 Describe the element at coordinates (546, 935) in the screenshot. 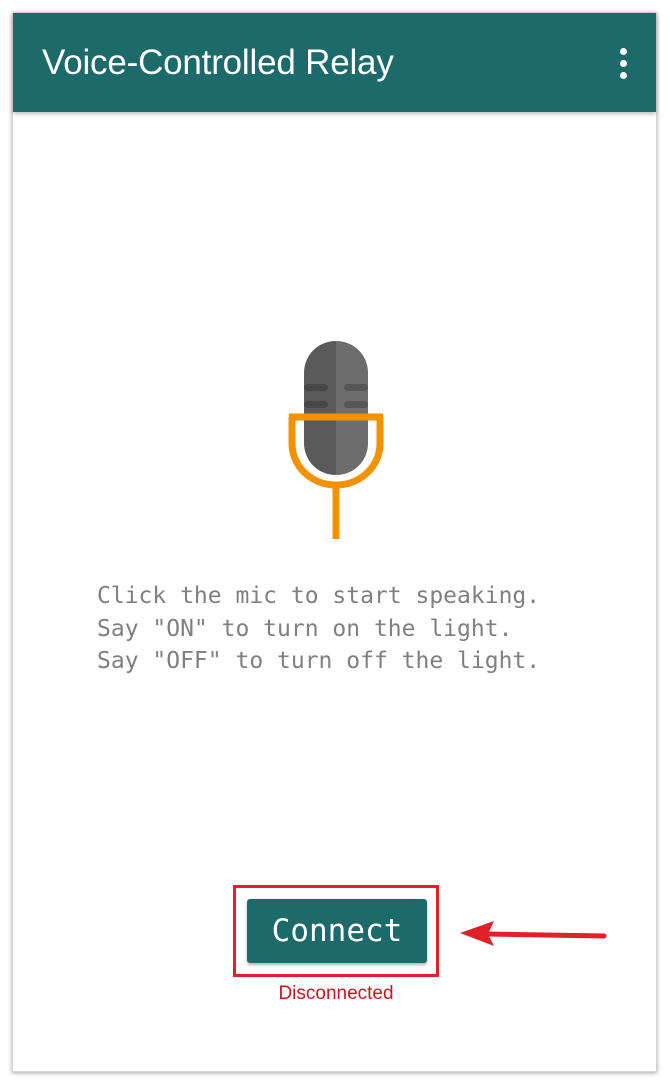

I see `arrow-shaft` at that location.